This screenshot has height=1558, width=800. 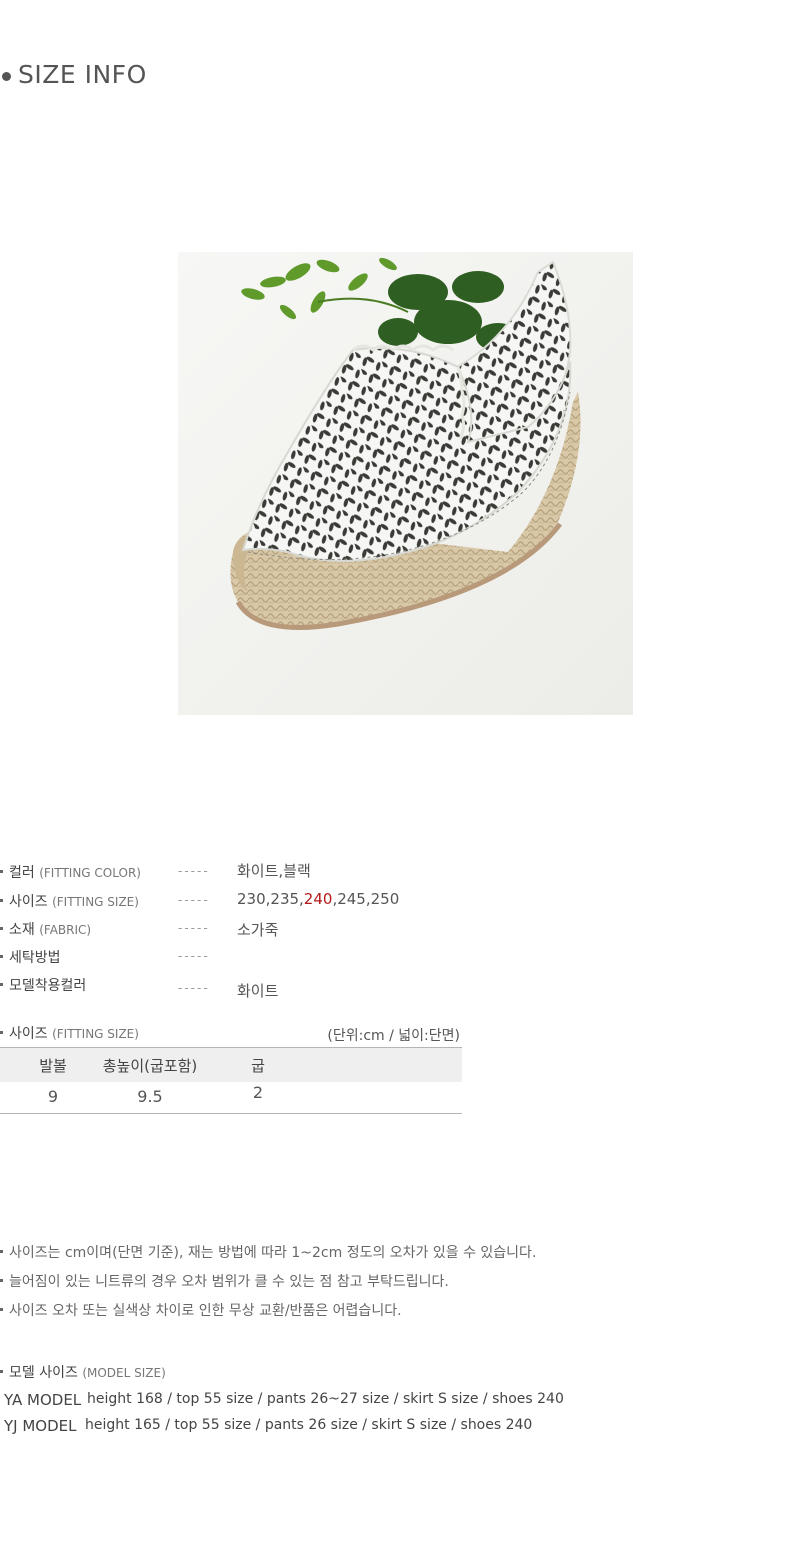 I want to click on table-header-cell: 굽, so click(x=258, y=1066).